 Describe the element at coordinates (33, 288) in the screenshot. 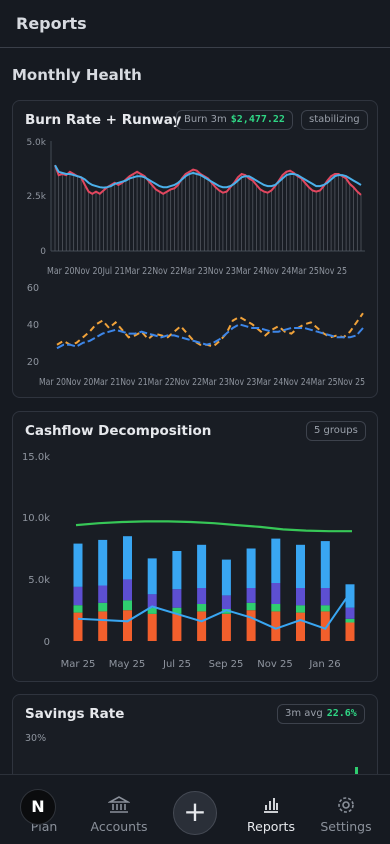

I see `y2-tick: 60` at that location.